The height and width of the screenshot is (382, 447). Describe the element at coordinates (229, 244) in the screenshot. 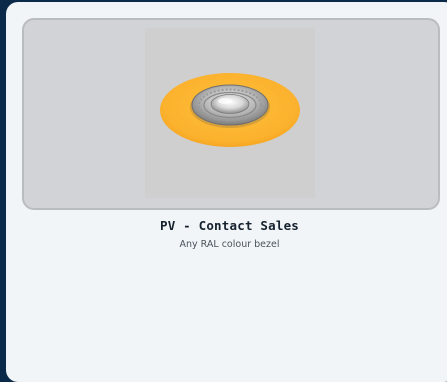

I see `product-subtitle: Any RAL colour bezel` at that location.